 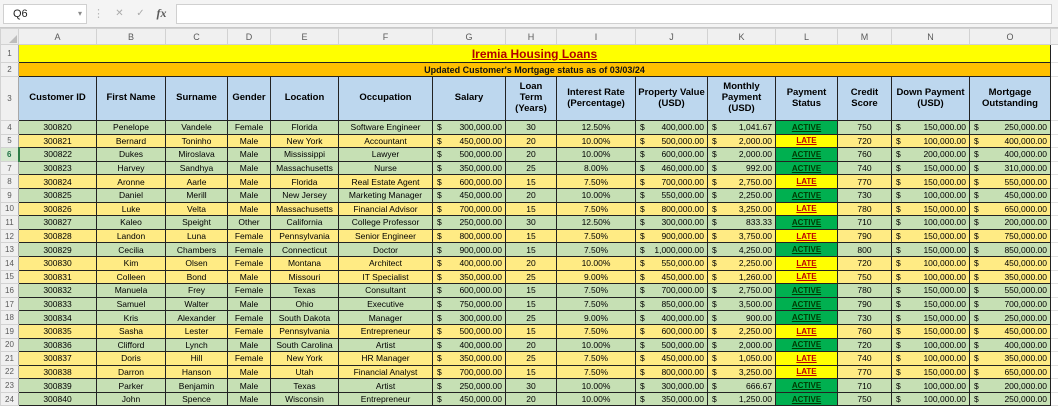 What do you see at coordinates (741, 277) in the screenshot?
I see `cell-monthly-payment: $1,260.00` at bounding box center [741, 277].